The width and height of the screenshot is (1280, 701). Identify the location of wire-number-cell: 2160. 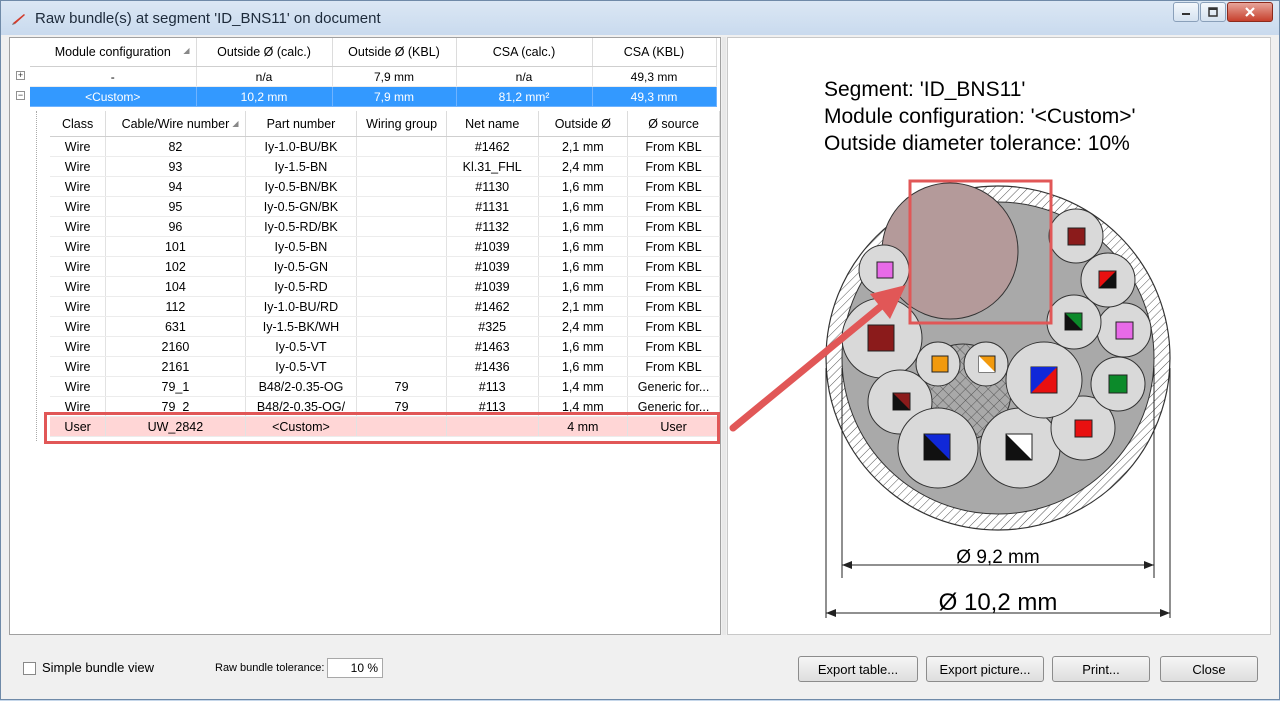
(175, 346).